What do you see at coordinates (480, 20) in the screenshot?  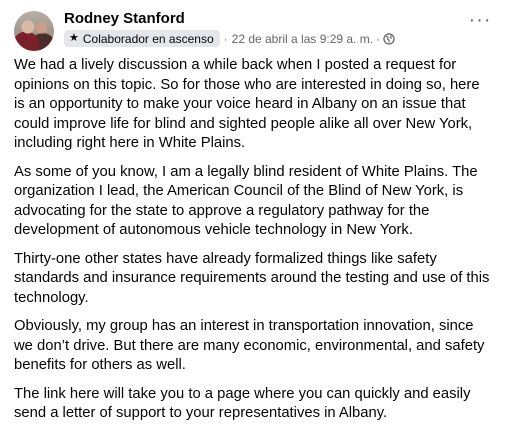 I see `more-options-icon: ···` at bounding box center [480, 20].